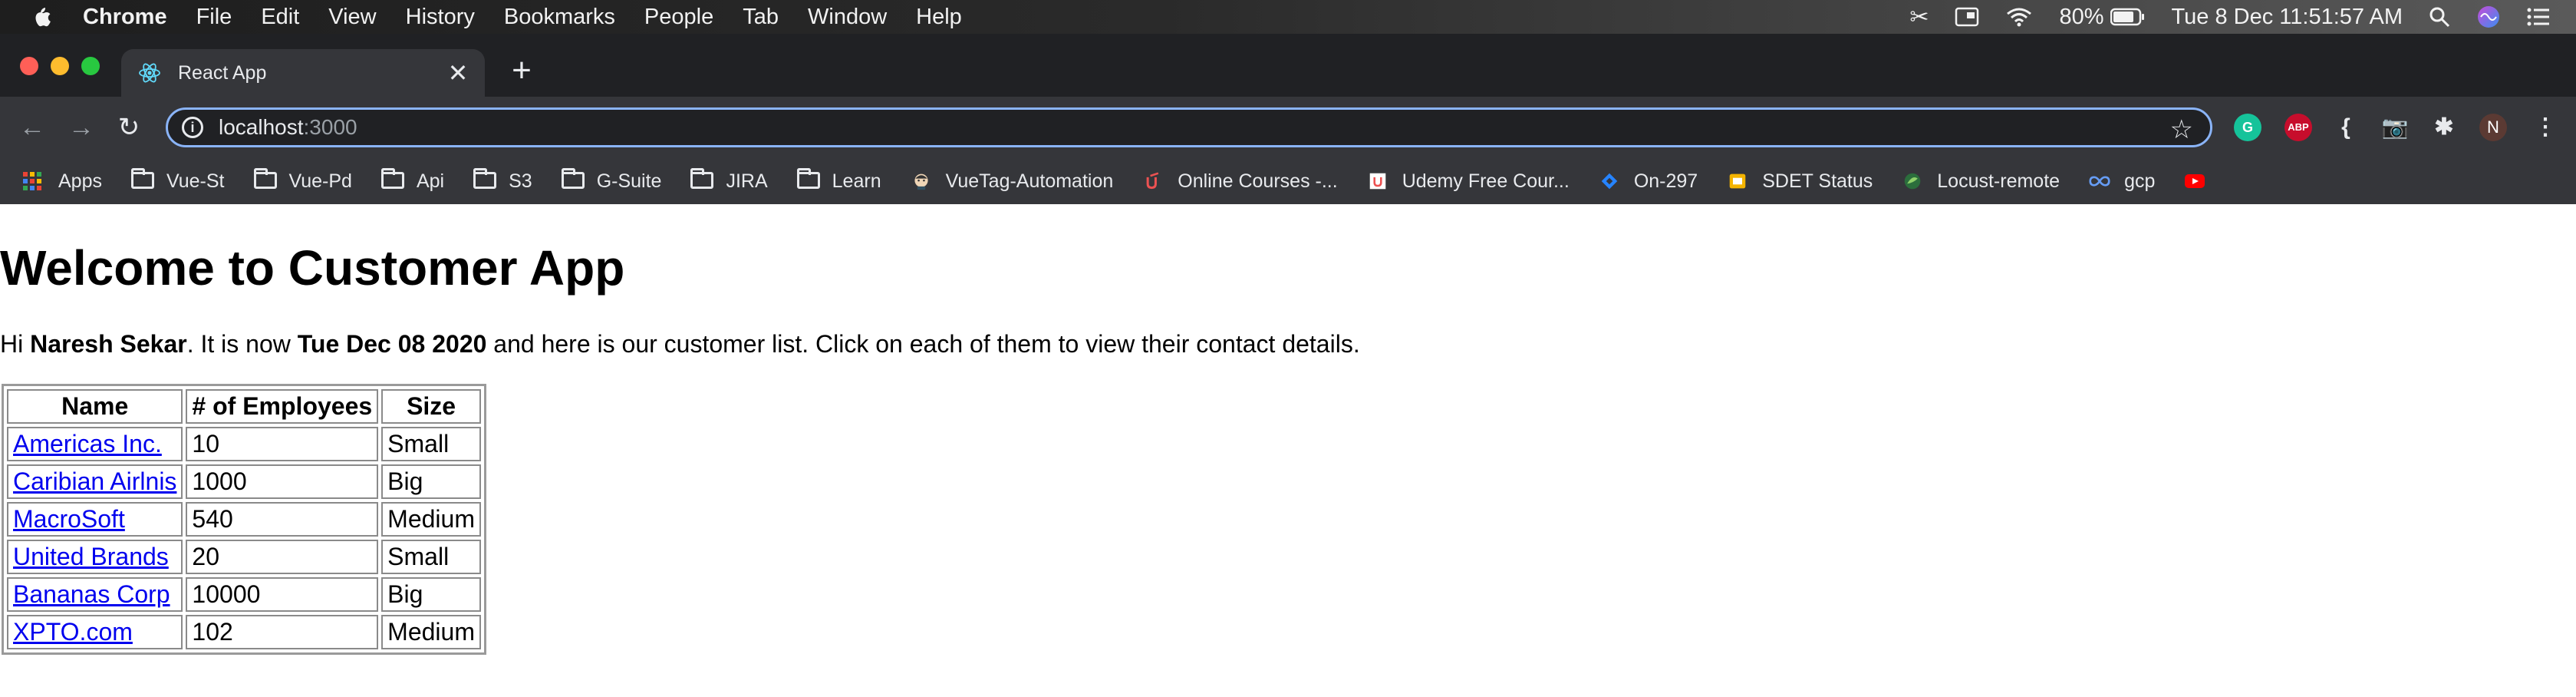 The height and width of the screenshot is (697, 2576). I want to click on screenshot-extension-icon: 📷, so click(2395, 127).